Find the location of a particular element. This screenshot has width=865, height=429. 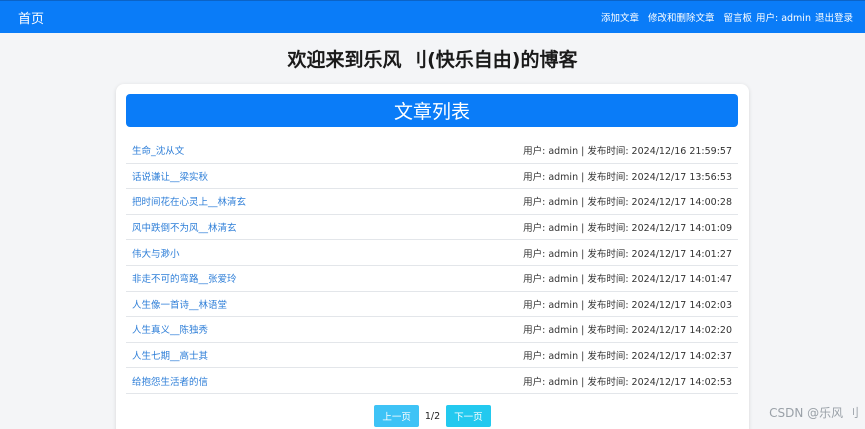

article-meta: 用户: admin | 发布时间: 2024/12/17 13:56:53 is located at coordinates (627, 177).